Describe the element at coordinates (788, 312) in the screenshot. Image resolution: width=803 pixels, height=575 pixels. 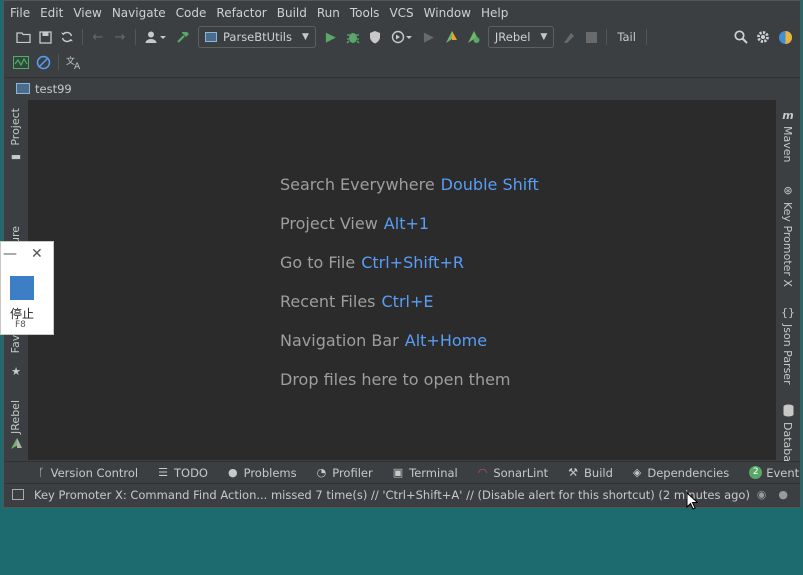
I see `json-braces-icon: {}` at that location.